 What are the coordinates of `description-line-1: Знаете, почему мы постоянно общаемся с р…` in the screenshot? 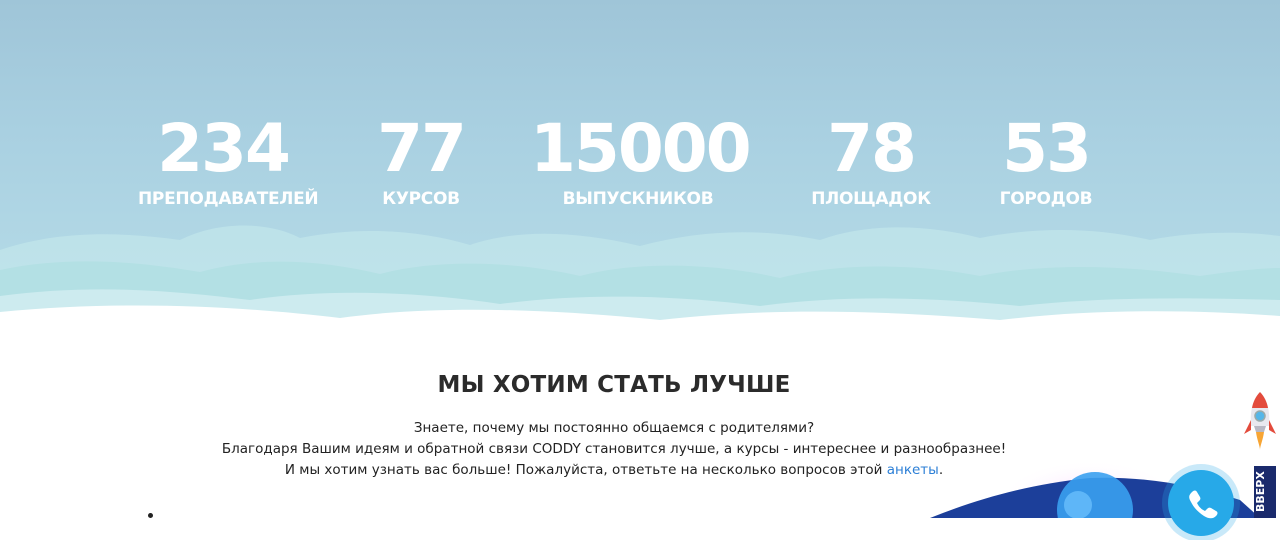 It's located at (614, 428).